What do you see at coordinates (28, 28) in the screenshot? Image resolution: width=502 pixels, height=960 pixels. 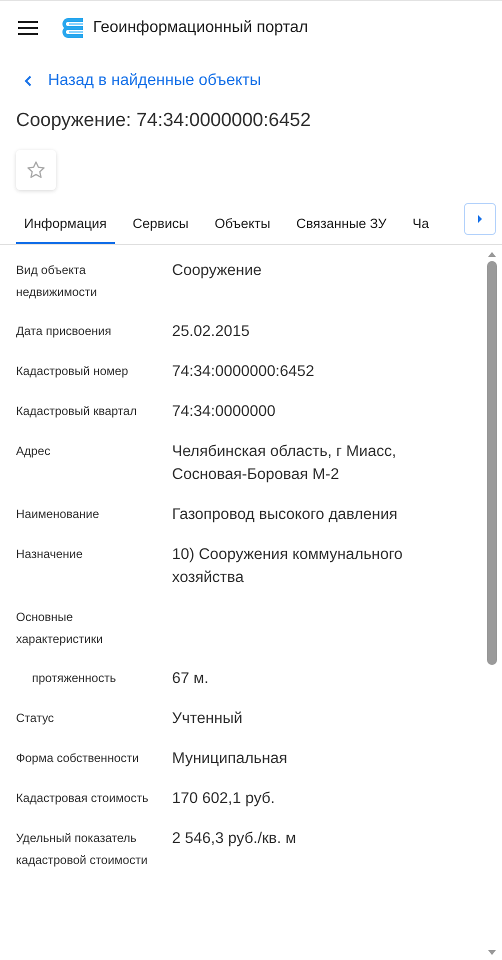 I see `menu-icon` at bounding box center [28, 28].